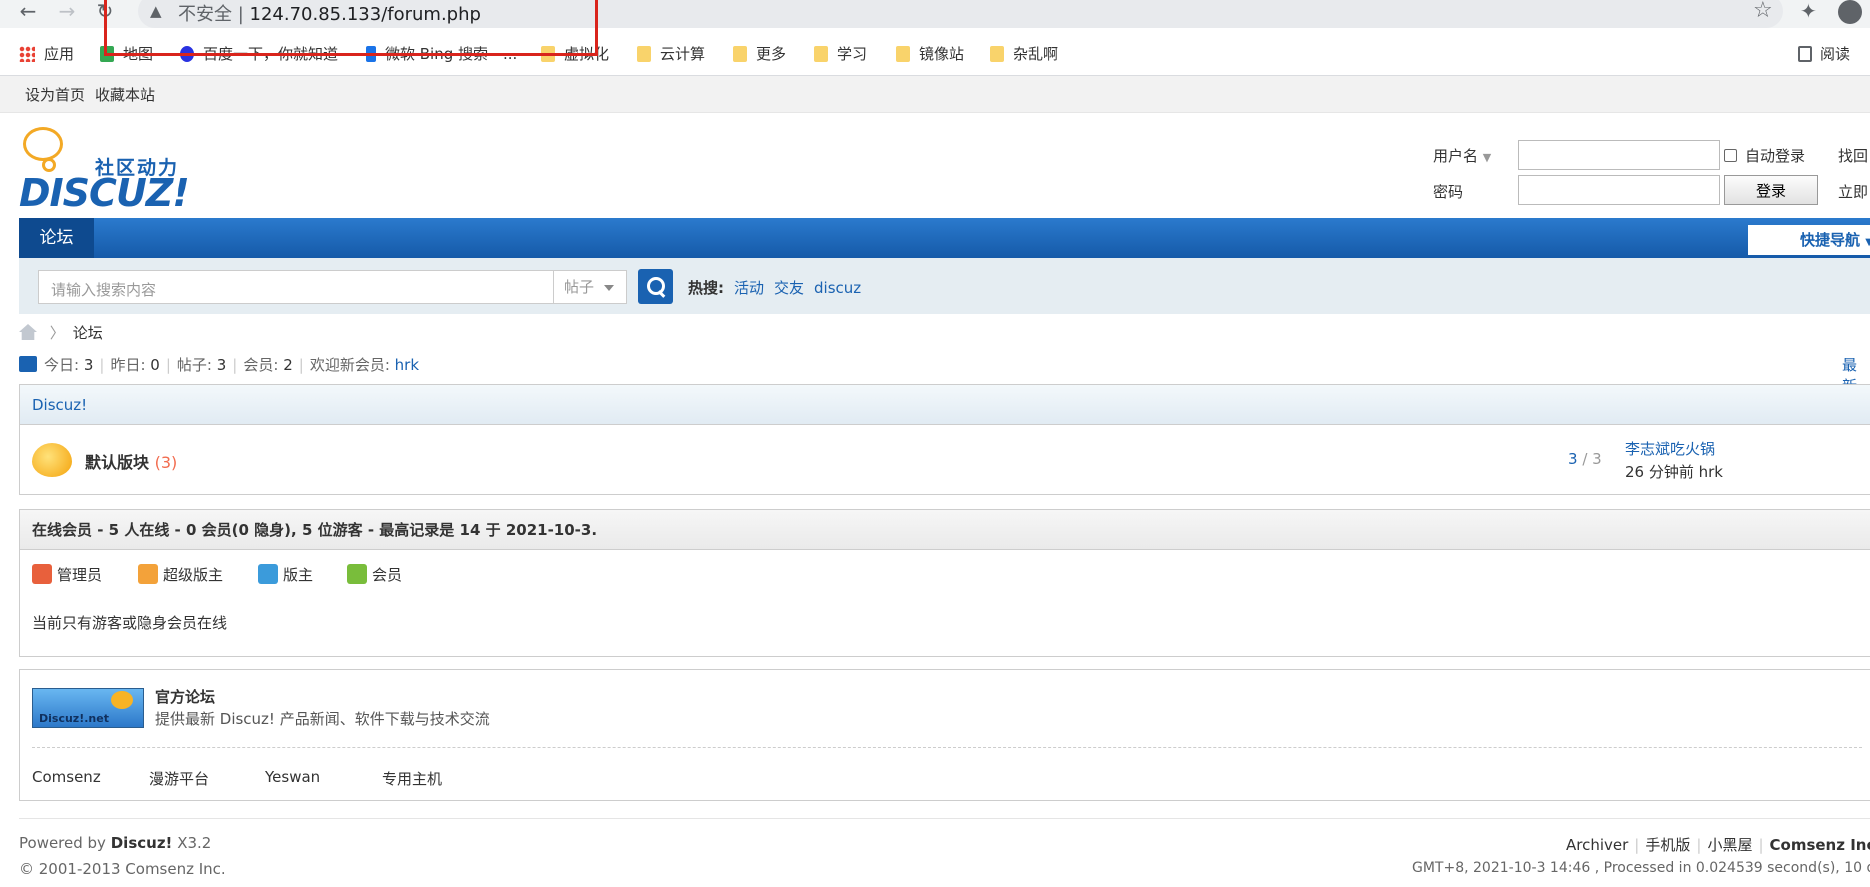  Describe the element at coordinates (1824, 54) in the screenshot. I see `reading-list-button: 阅读` at that location.